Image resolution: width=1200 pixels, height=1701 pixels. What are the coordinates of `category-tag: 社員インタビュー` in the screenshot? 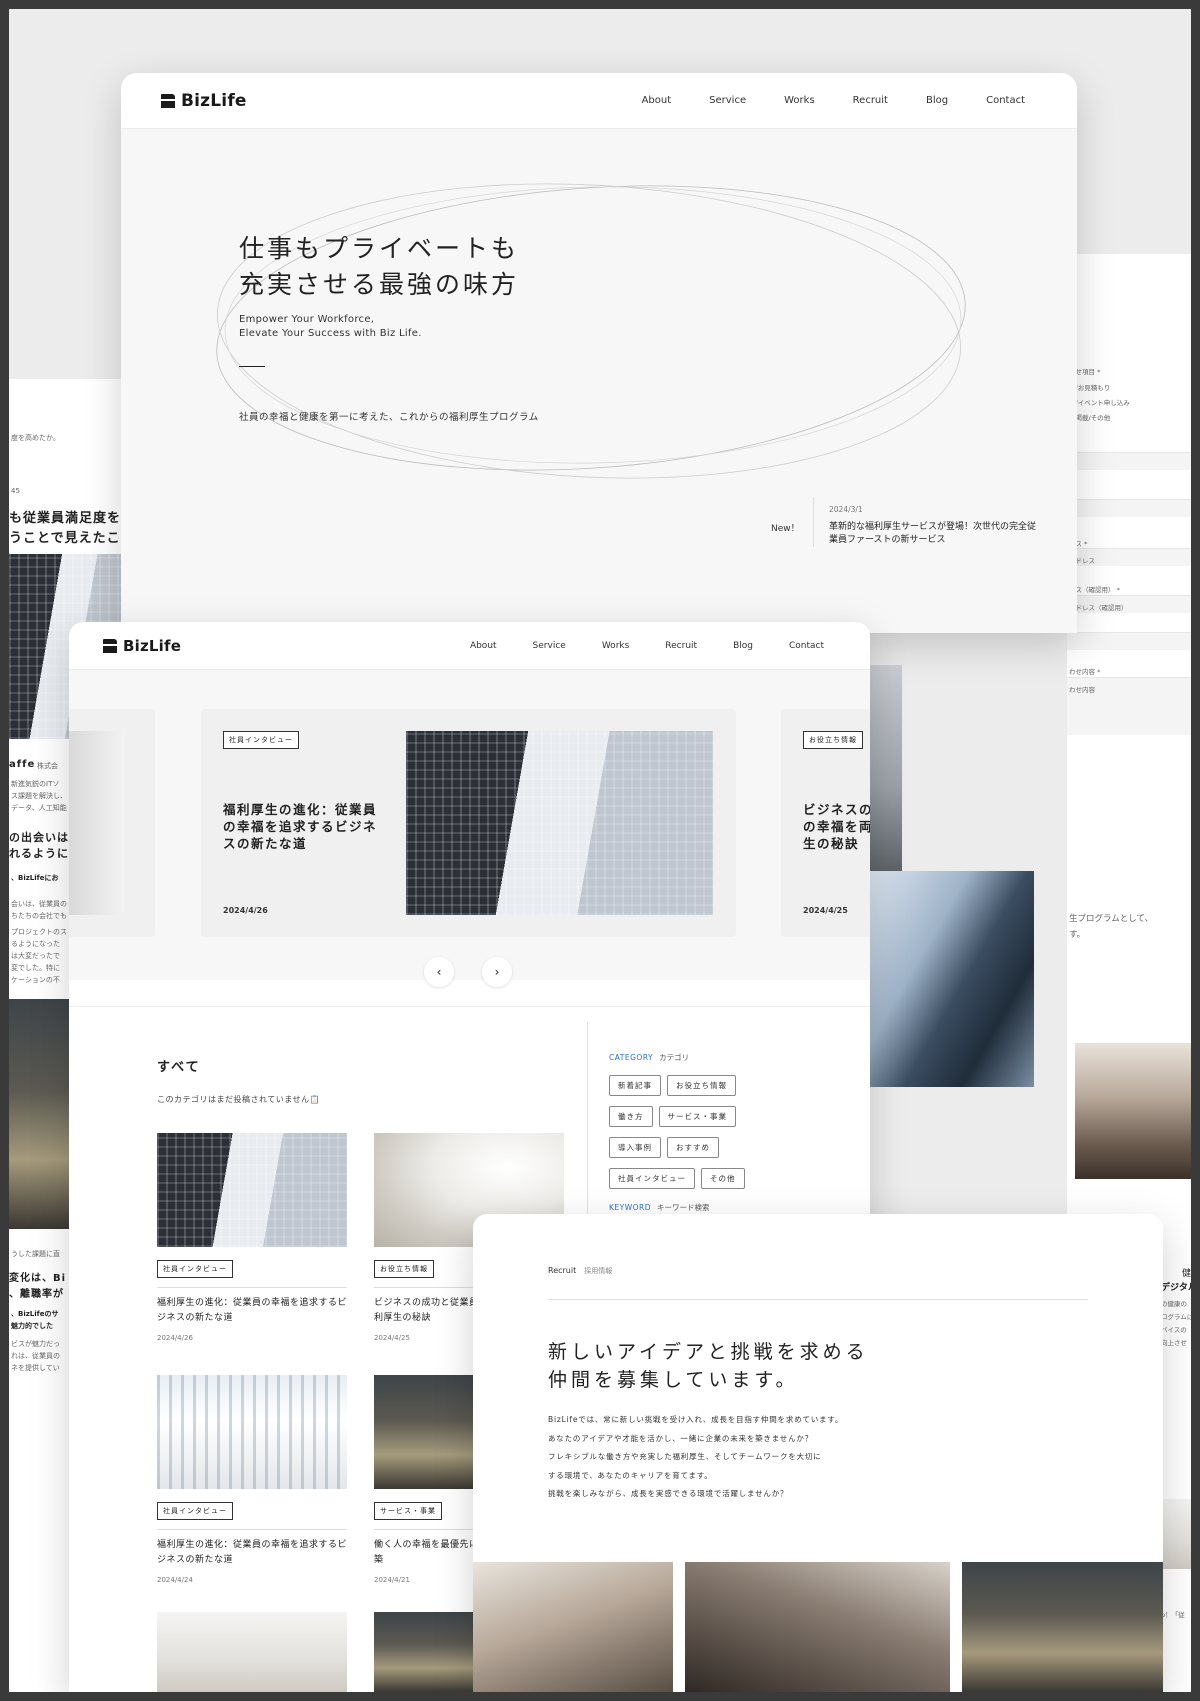 It's located at (652, 1178).